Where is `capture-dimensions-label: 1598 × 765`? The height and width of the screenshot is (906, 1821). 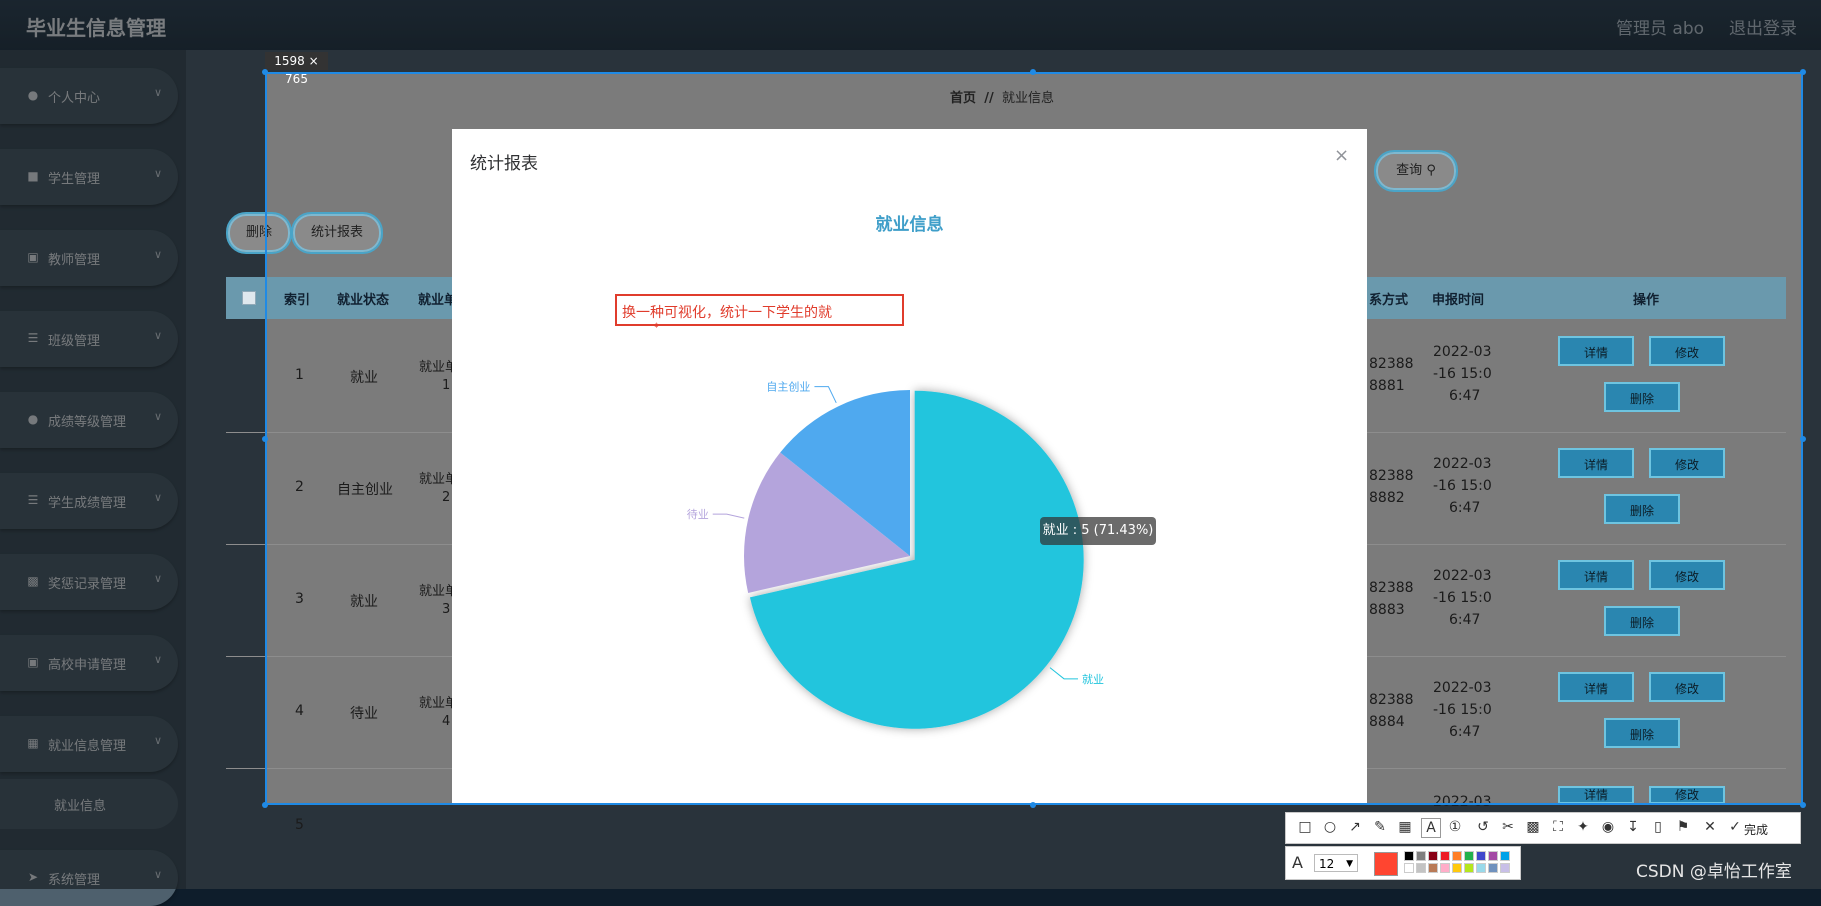 capture-dimensions-label: 1598 × 765 is located at coordinates (296, 69).